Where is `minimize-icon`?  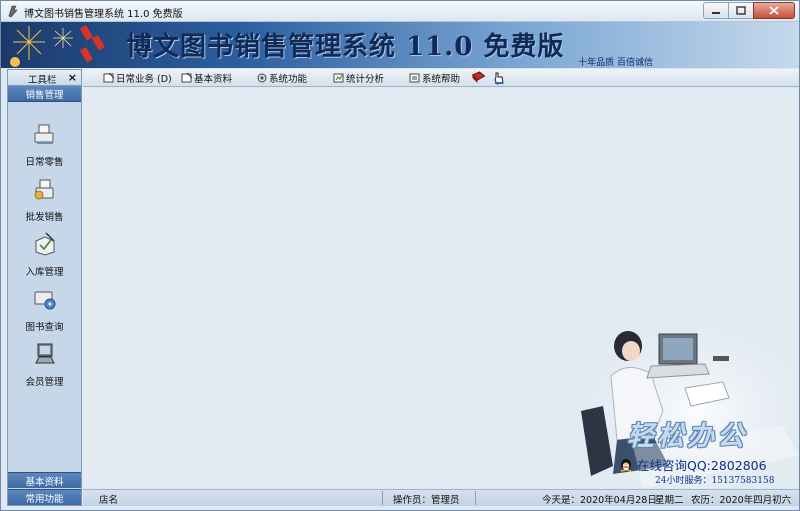 minimize-icon is located at coordinates (716, 12).